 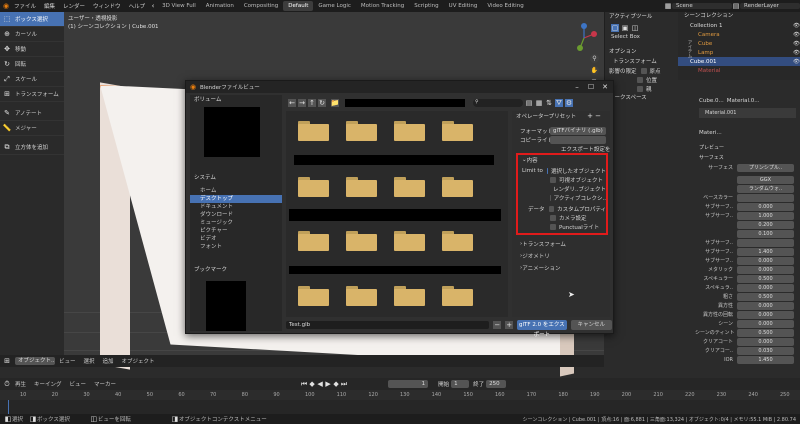 What do you see at coordinates (105, 384) in the screenshot?
I see `timeline-menu-marker: マーカー` at bounding box center [105, 384].